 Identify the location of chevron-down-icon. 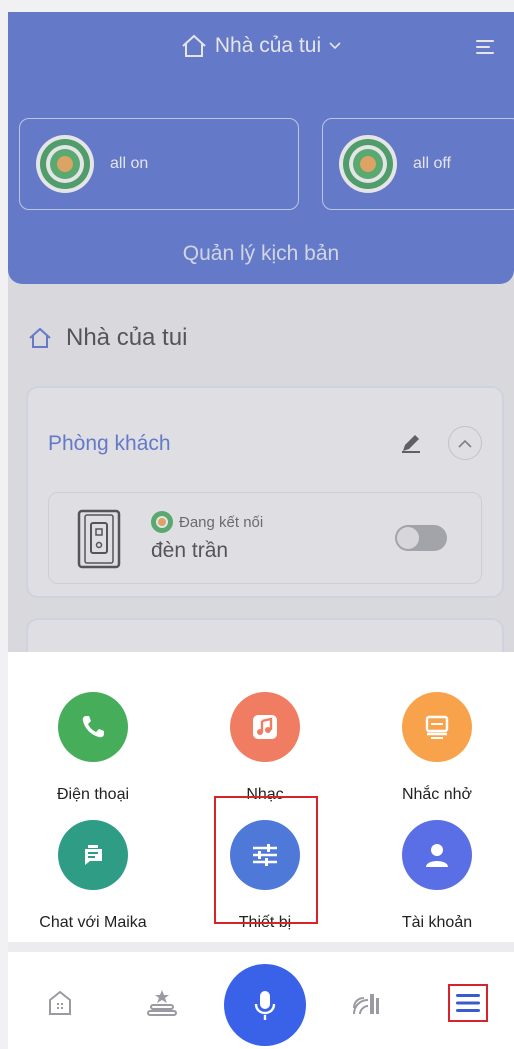
(335, 46).